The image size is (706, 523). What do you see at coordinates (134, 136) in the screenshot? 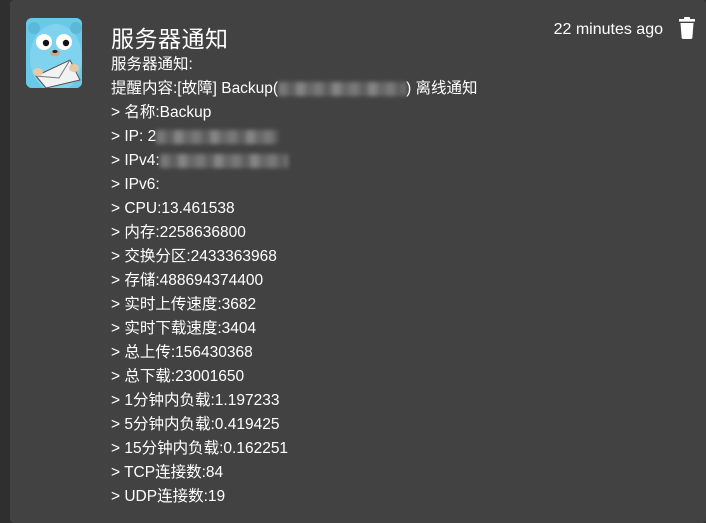
I see `ip-label: > IP: 2` at bounding box center [134, 136].